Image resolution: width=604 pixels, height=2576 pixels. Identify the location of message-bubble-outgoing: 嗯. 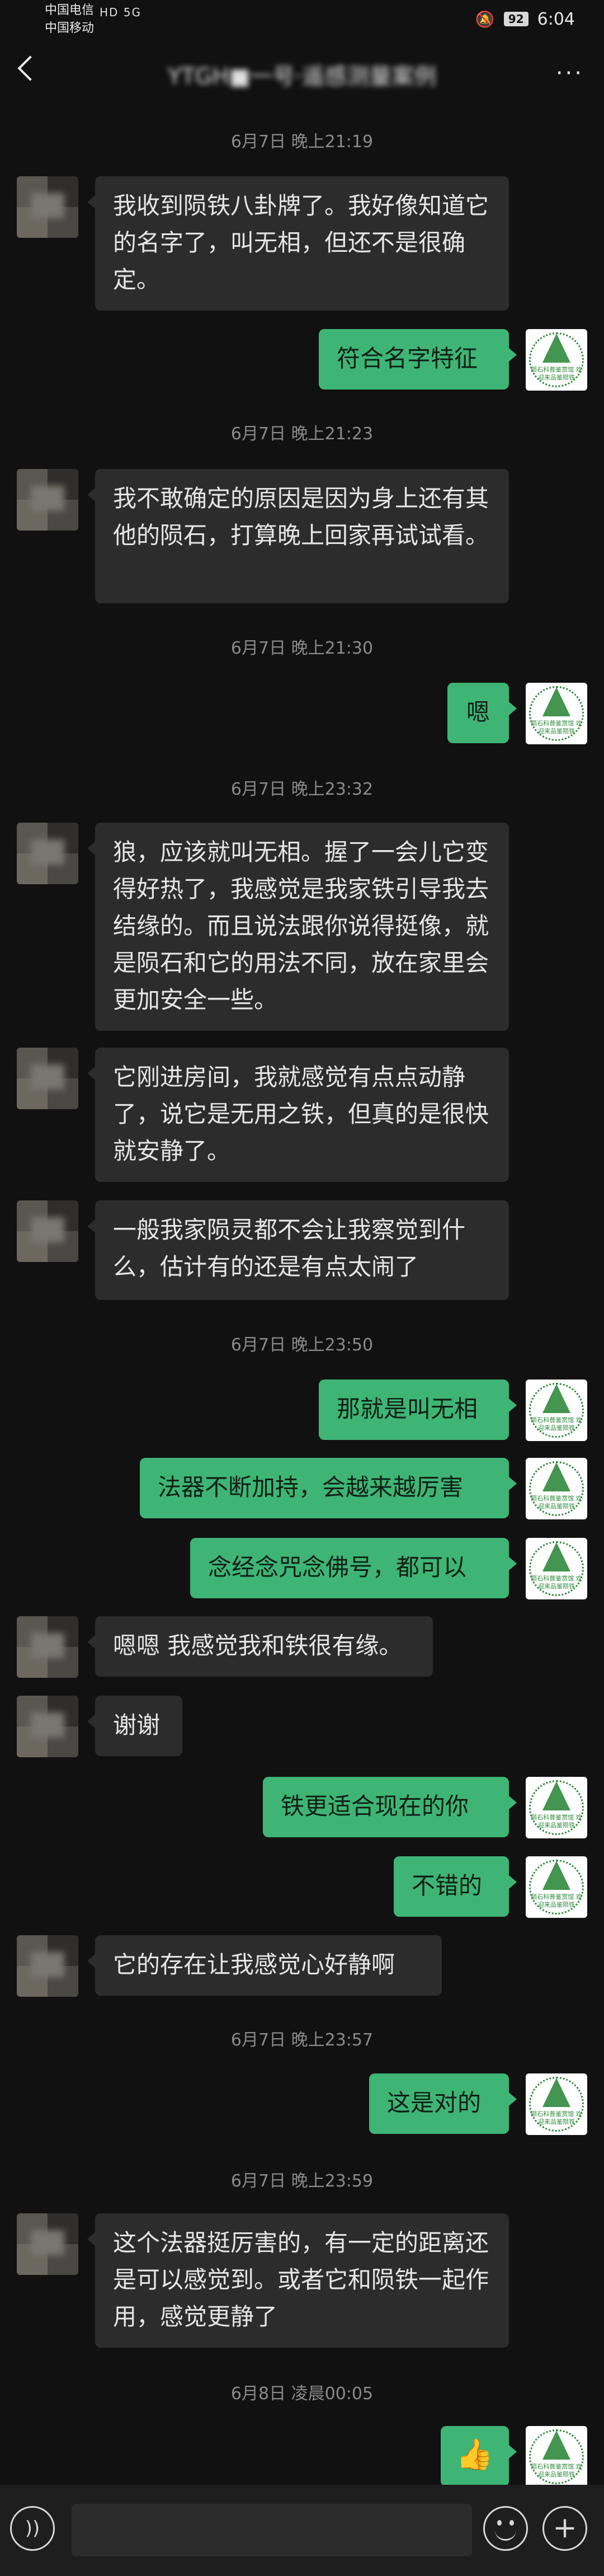
(482, 713).